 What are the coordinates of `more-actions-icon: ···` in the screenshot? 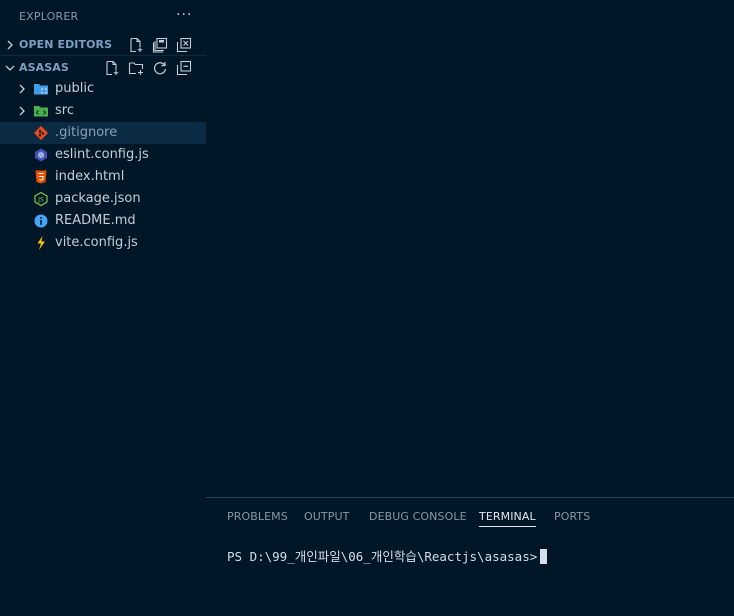 It's located at (184, 16).